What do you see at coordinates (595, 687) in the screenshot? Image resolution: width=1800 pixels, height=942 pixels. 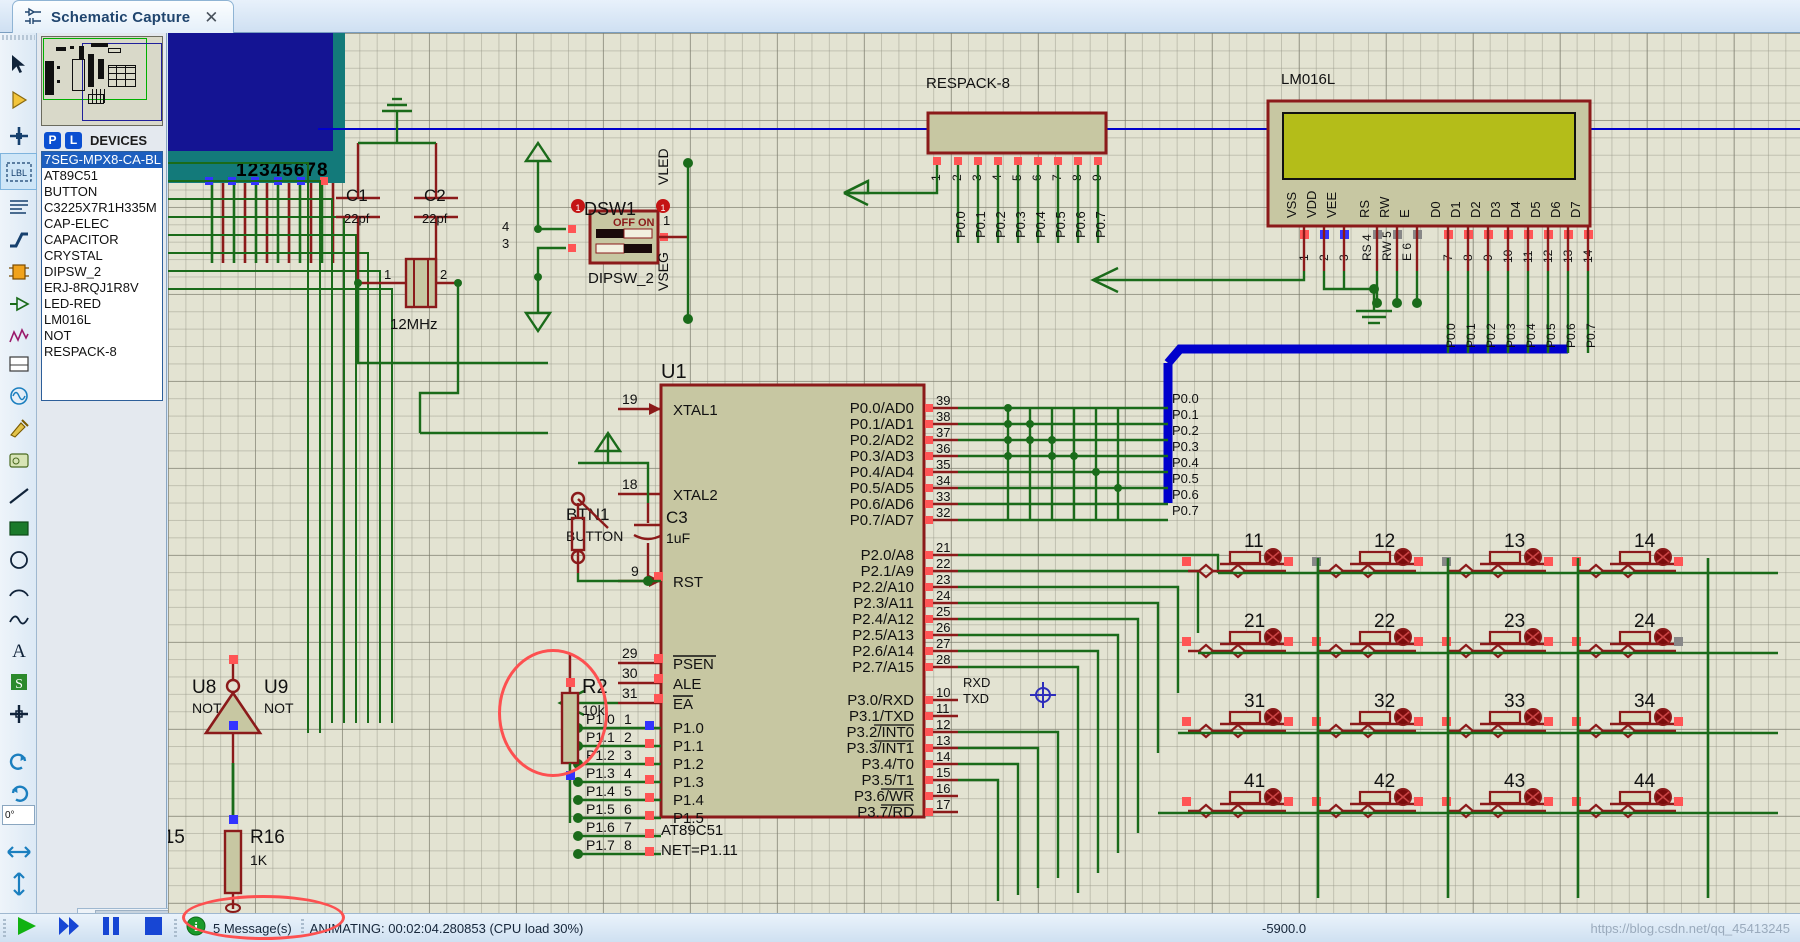 I see `svg-text: R2` at bounding box center [595, 687].